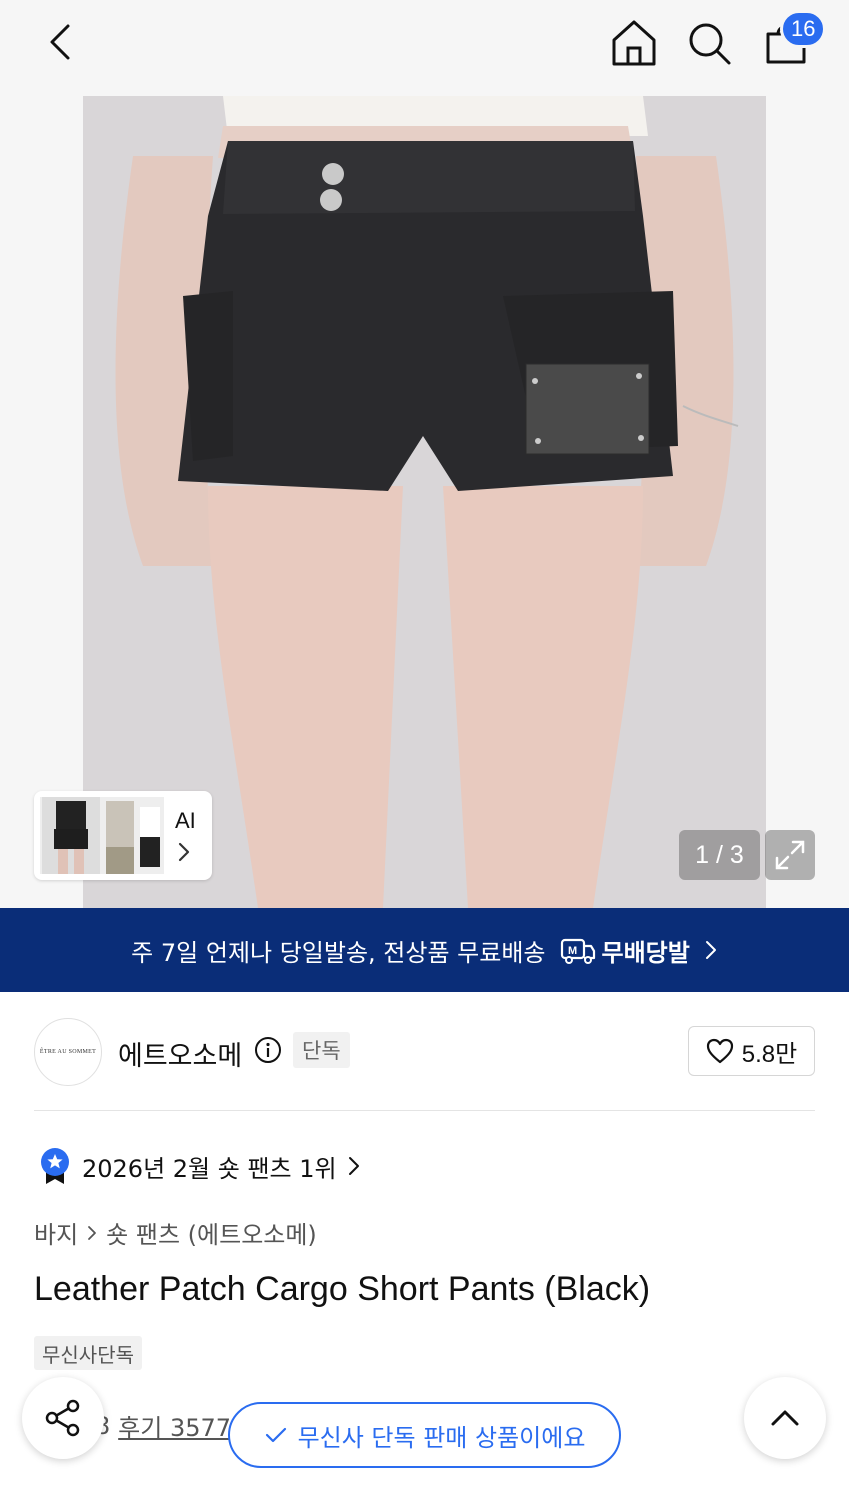 The width and height of the screenshot is (849, 1500). What do you see at coordinates (174, 1425) in the screenshot?
I see `review-count-link: 후기 3577` at bounding box center [174, 1425].